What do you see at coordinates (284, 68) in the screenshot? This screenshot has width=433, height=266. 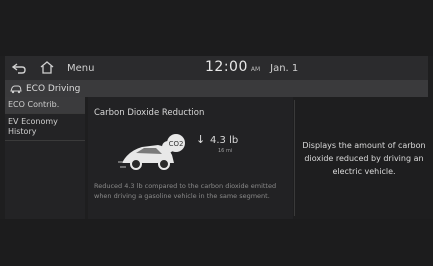 I see `clock-date: Jan. 1` at bounding box center [284, 68].